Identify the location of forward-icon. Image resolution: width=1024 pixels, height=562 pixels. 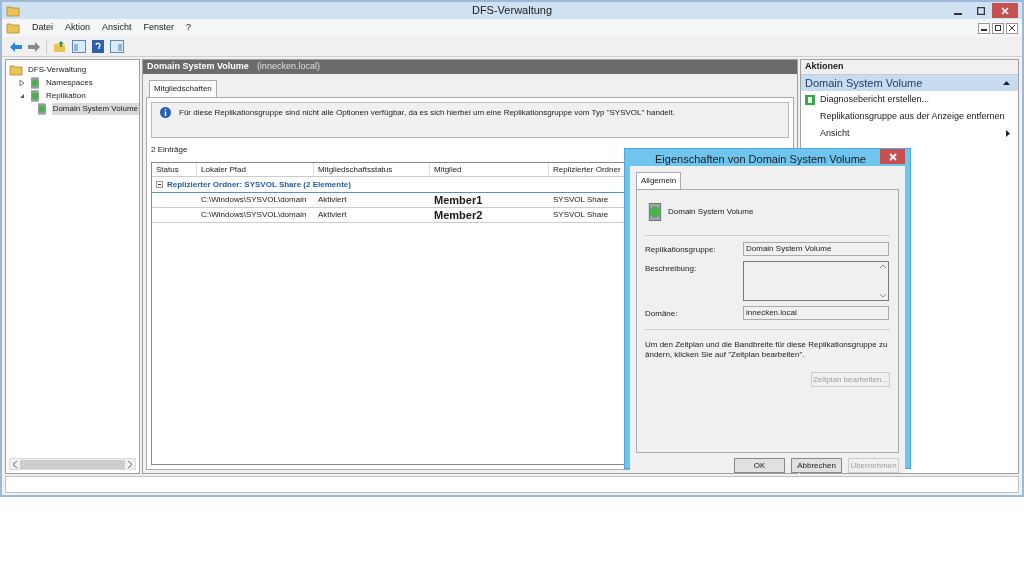
(34, 46).